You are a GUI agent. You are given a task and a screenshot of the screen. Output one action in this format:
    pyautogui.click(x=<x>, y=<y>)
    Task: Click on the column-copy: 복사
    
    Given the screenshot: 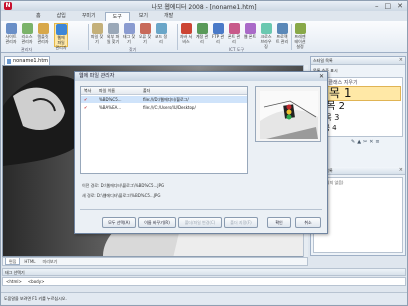 What is the action you would take?
    pyautogui.click(x=90, y=90)
    